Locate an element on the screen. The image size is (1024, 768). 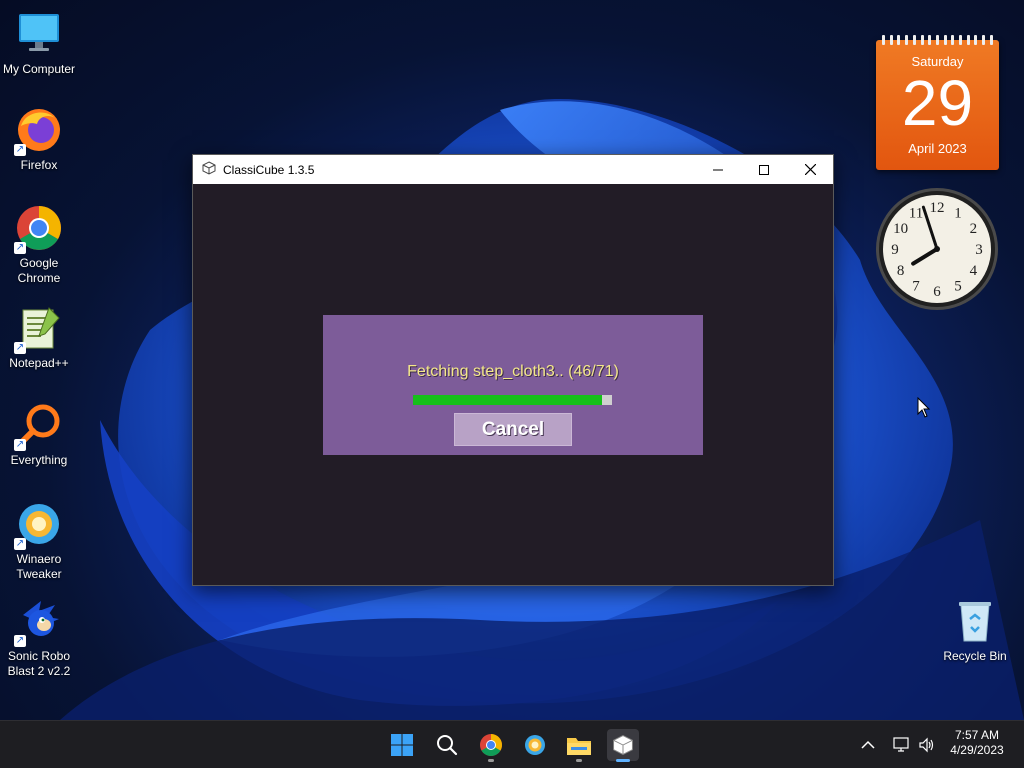
folder-icon is located at coordinates (579, 746).